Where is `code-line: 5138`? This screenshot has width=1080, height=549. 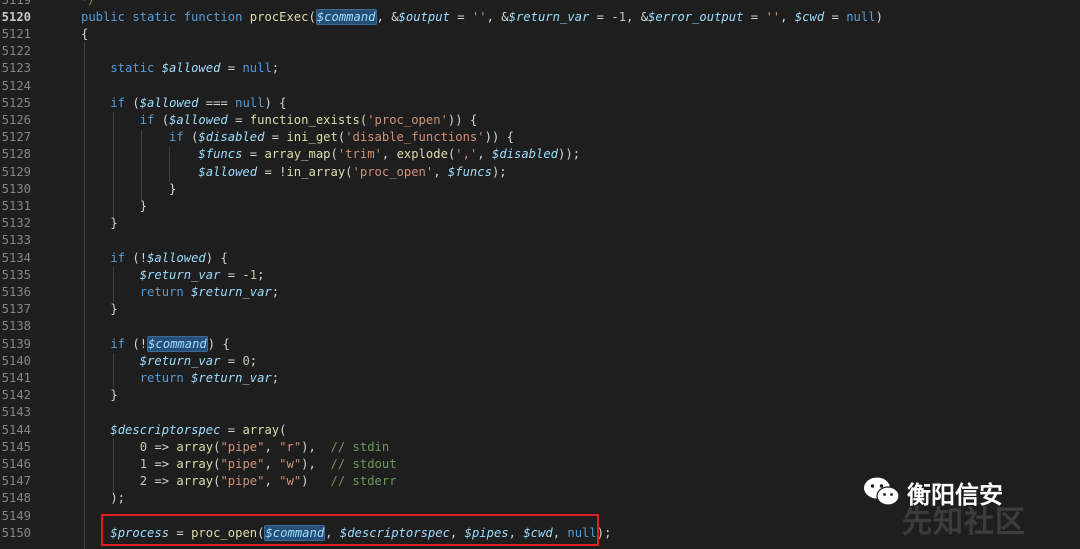
code-line: 5138 is located at coordinates (540, 326).